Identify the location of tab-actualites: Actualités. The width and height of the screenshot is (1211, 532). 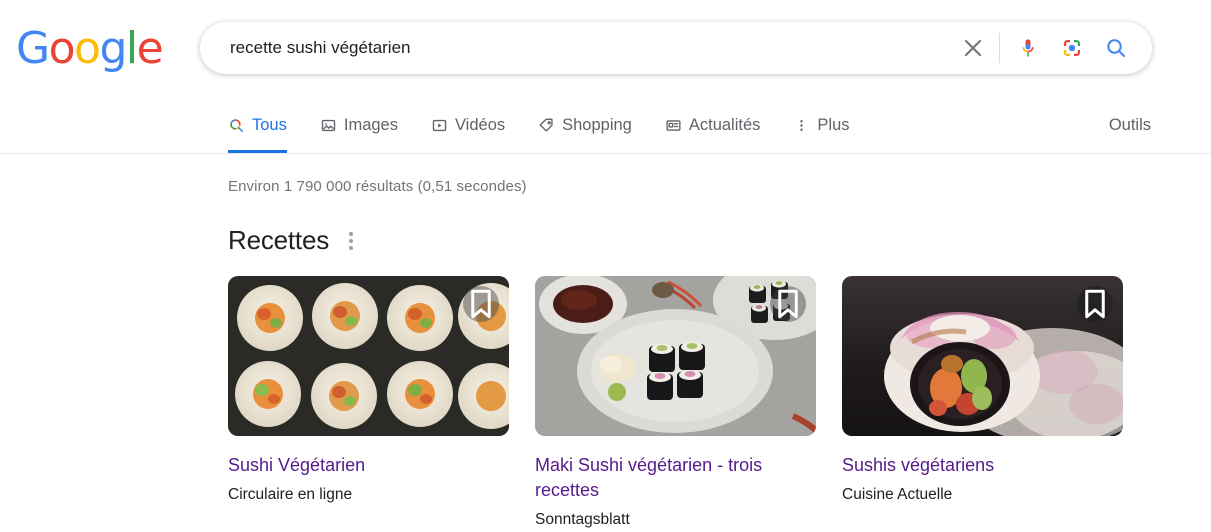
(721, 125).